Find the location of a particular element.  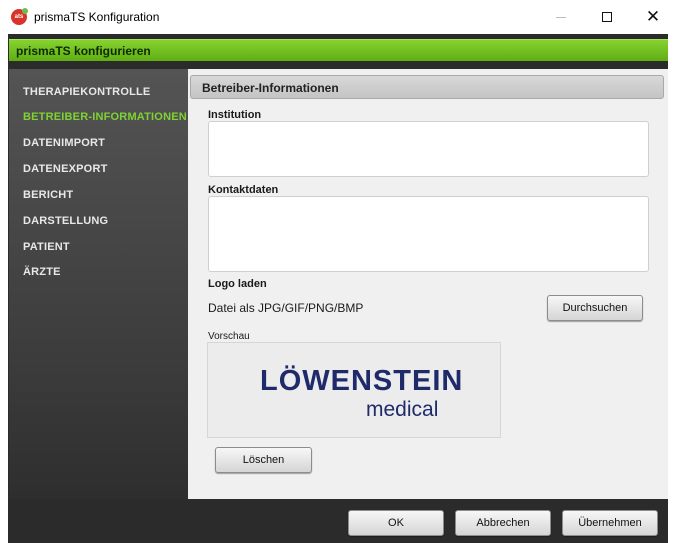

logo-filetypes-text: Datei als JPG/GIF/PNG/BMP is located at coordinates (286, 308).